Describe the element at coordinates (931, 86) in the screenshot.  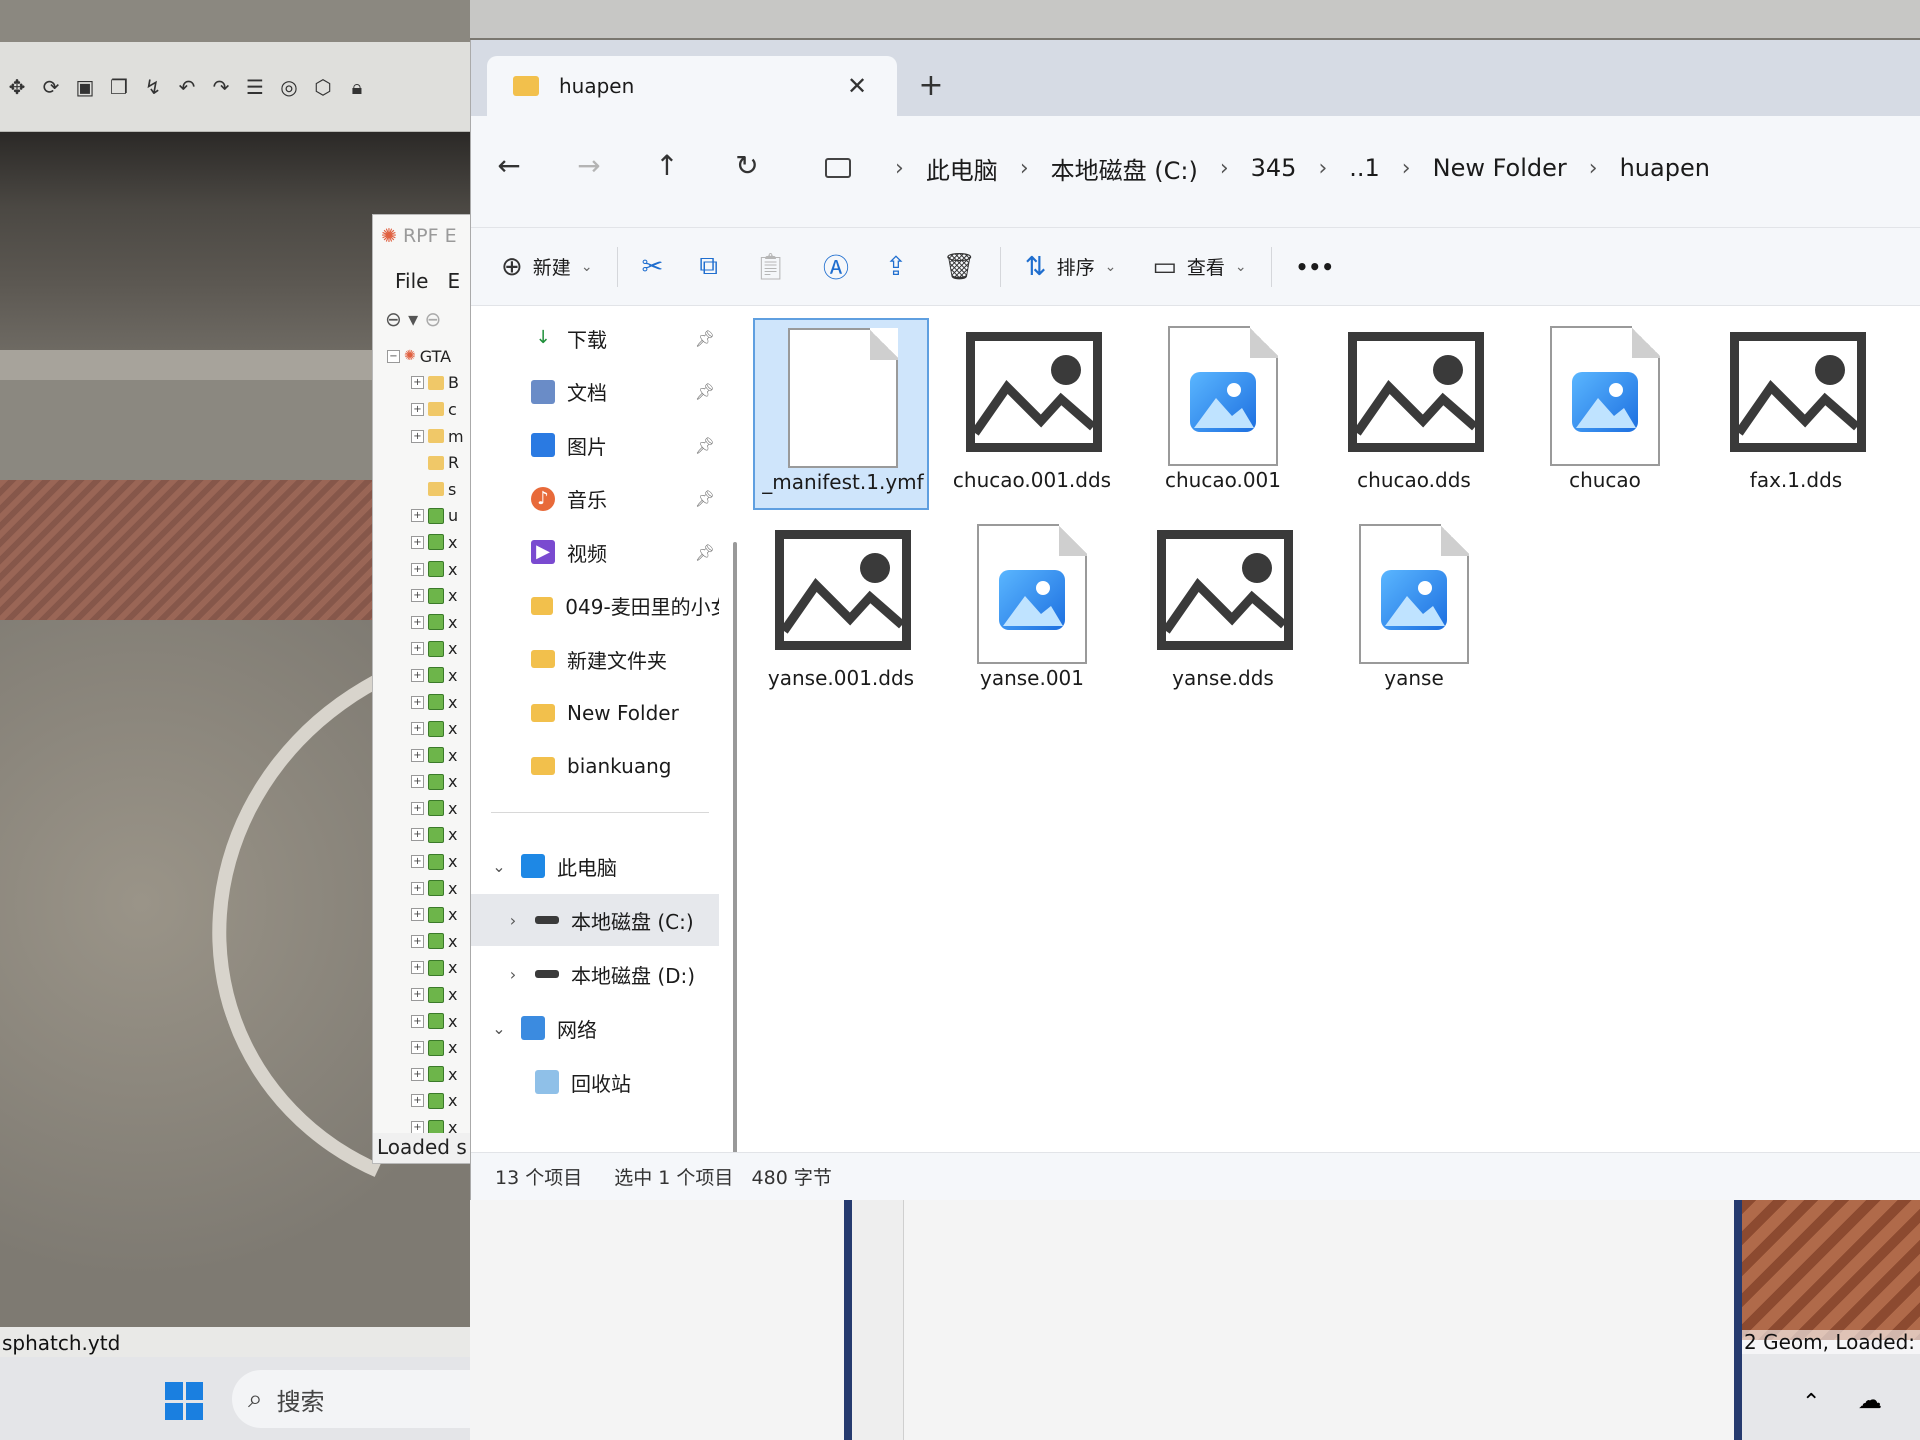
I see `new-tab-button: +` at that location.